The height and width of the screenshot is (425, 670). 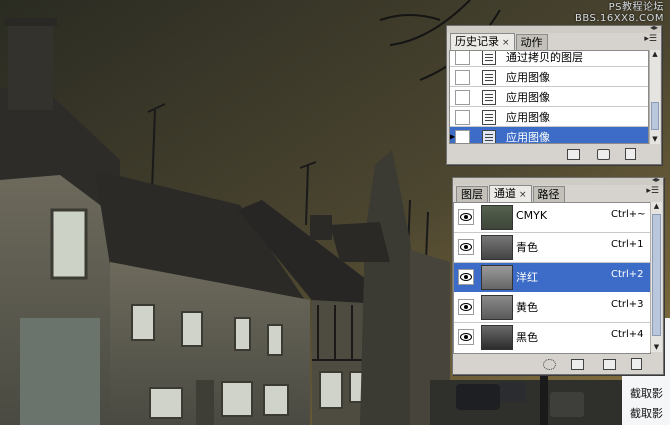 What do you see at coordinates (636, 7) in the screenshot?
I see `watermark-line-1: PS教程论坛` at bounding box center [636, 7].